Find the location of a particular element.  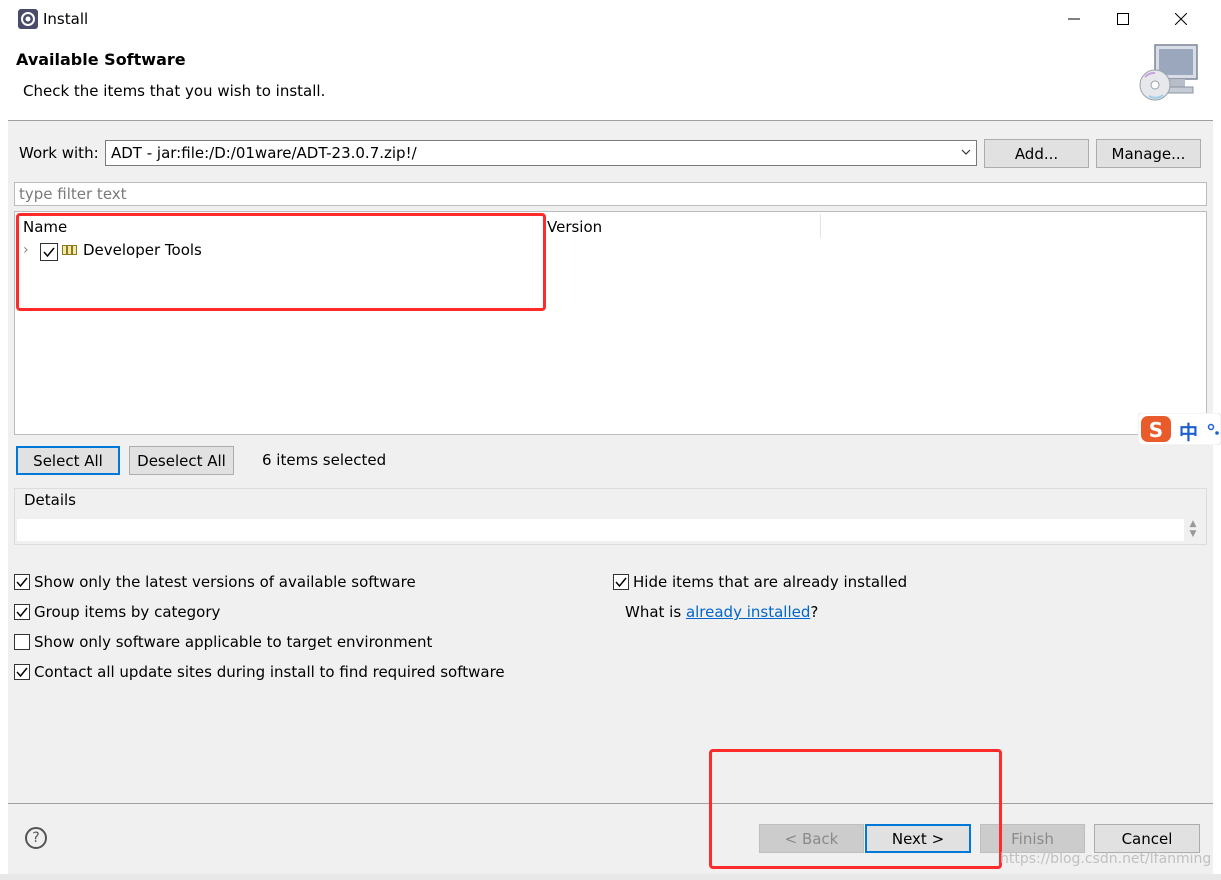

what-is-installed: What is already installed? is located at coordinates (721, 612).